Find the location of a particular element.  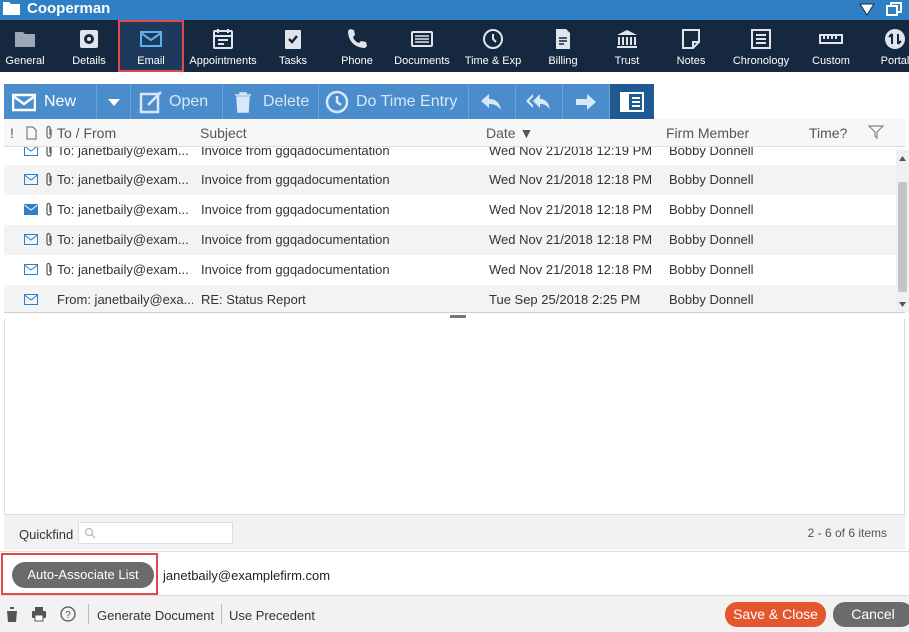

nav-item-documents: Documents is located at coordinates (422, 46).